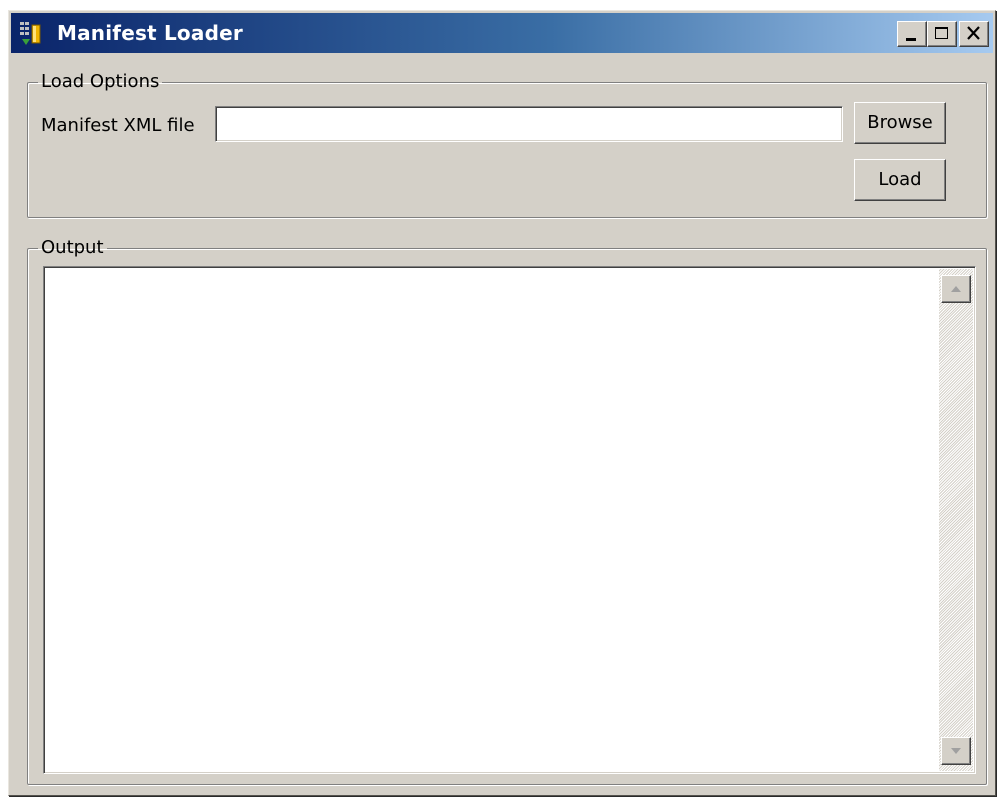  I want to click on load-options-legend: Load Options, so click(100, 81).